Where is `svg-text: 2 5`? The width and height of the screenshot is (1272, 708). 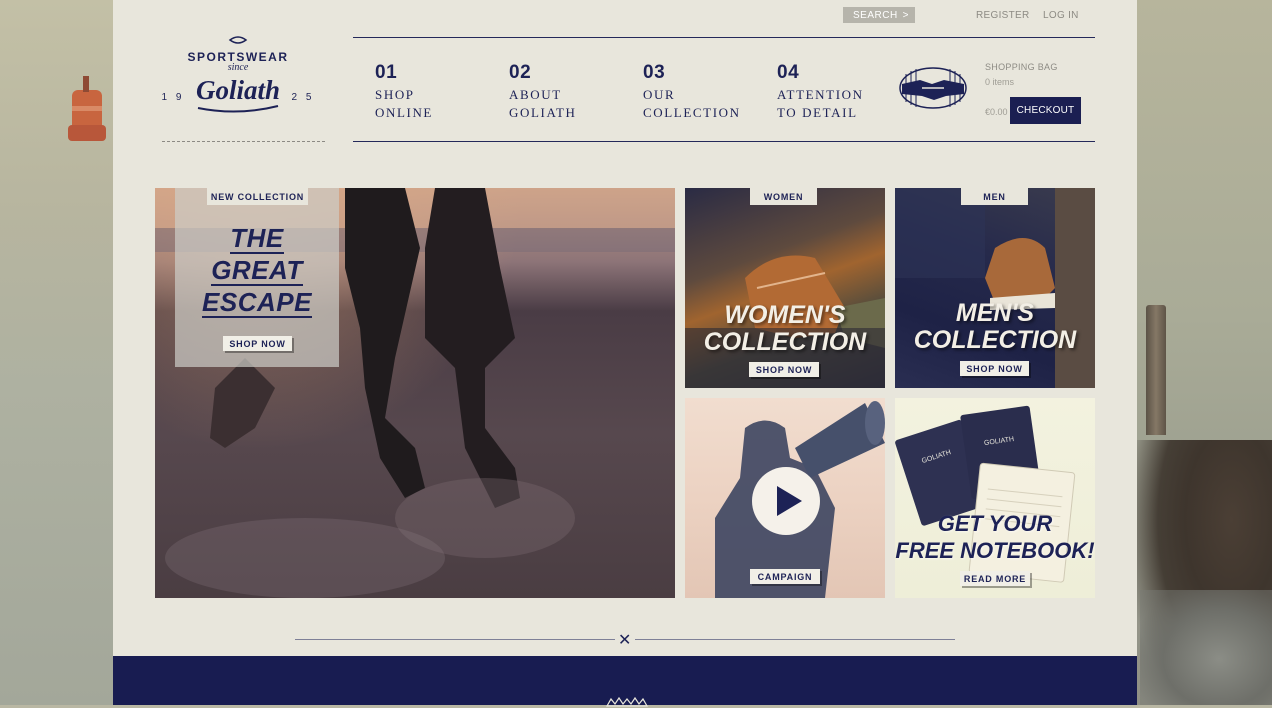 svg-text: 2 5 is located at coordinates (303, 97).